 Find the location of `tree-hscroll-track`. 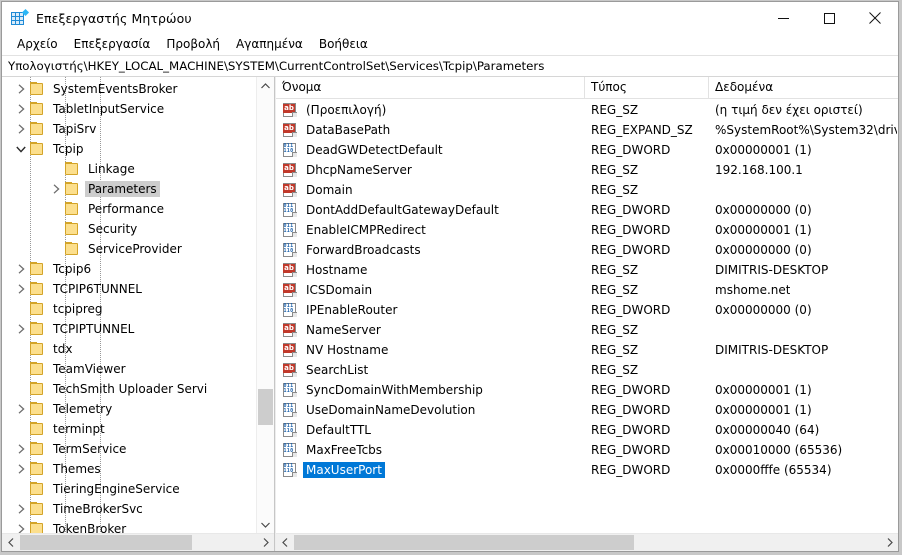

tree-hscroll-track is located at coordinates (138, 542).